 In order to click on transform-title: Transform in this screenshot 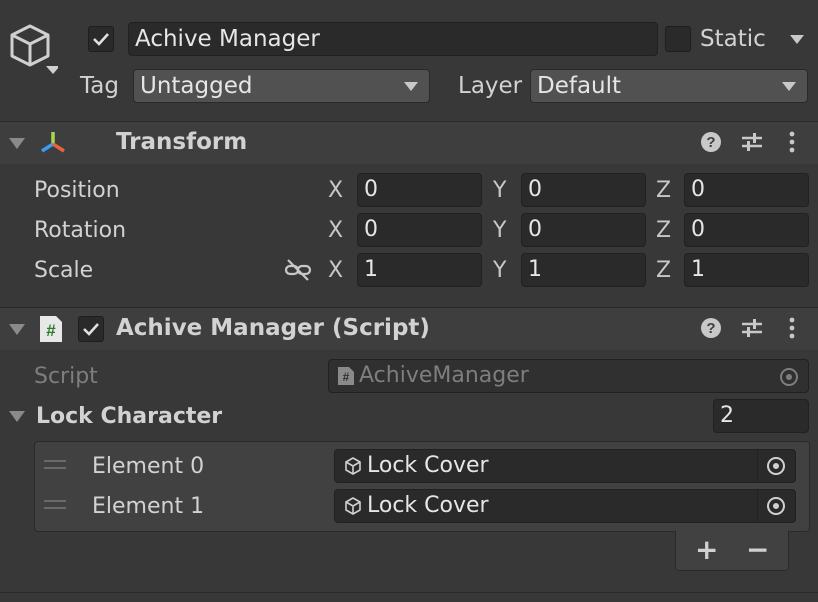, I will do `click(182, 142)`.